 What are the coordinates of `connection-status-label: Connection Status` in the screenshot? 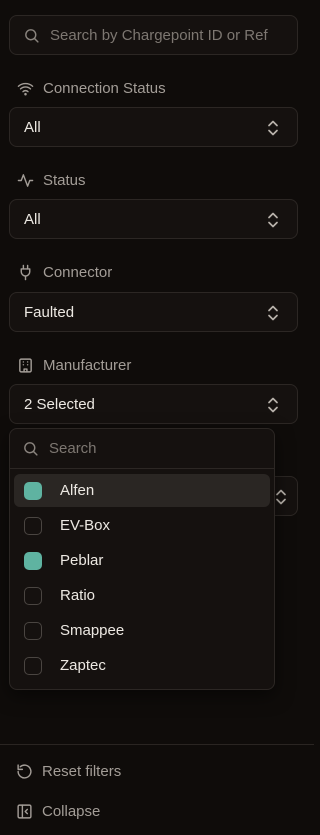 It's located at (91, 88).